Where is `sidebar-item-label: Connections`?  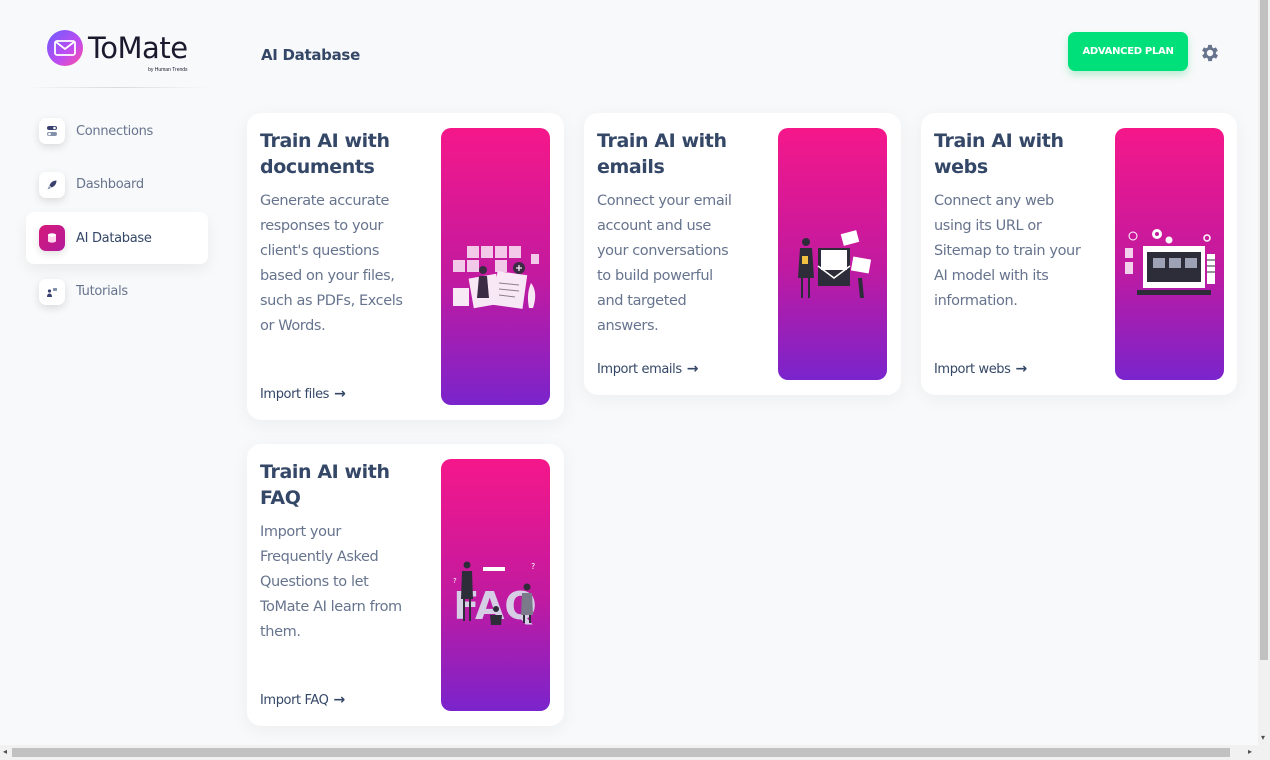 sidebar-item-label: Connections is located at coordinates (115, 131).